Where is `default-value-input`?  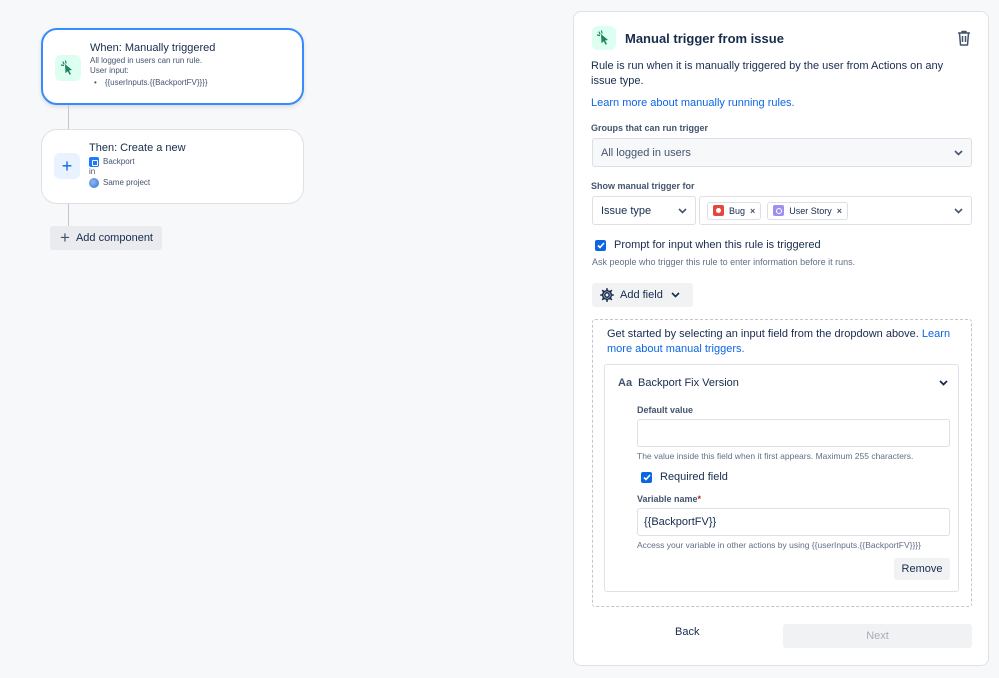 default-value-input is located at coordinates (793, 433).